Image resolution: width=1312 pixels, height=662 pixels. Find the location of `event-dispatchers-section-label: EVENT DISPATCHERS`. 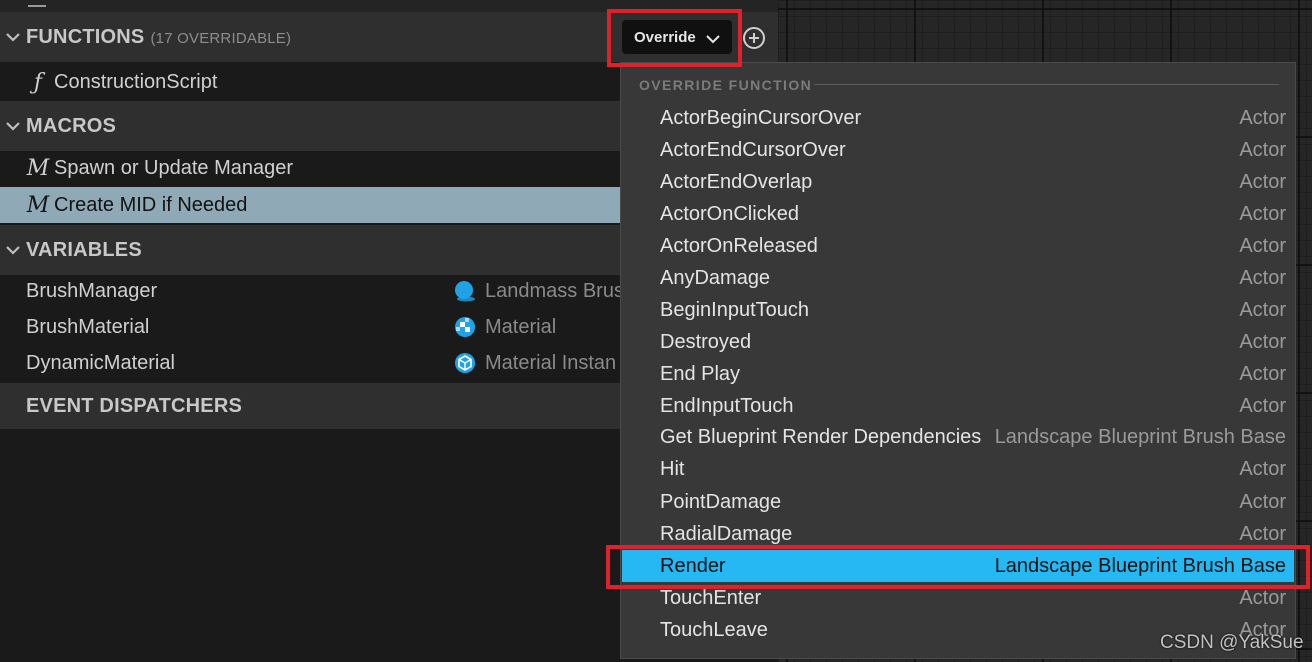

event-dispatchers-section-label: EVENT DISPATCHERS is located at coordinates (134, 405).